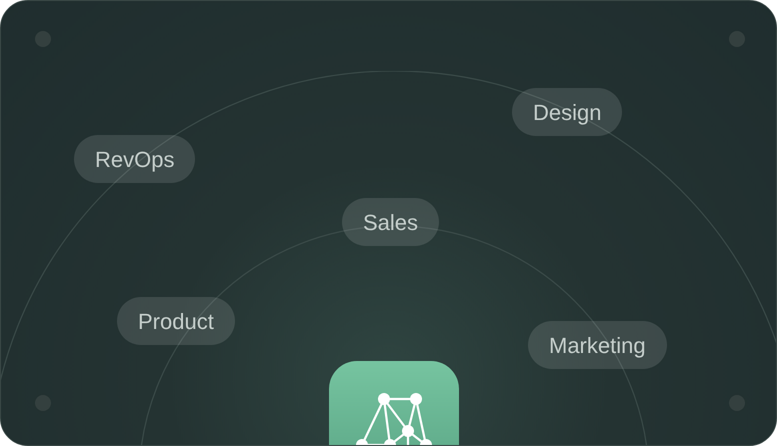  What do you see at coordinates (176, 321) in the screenshot?
I see `tag-pill: Product` at bounding box center [176, 321].